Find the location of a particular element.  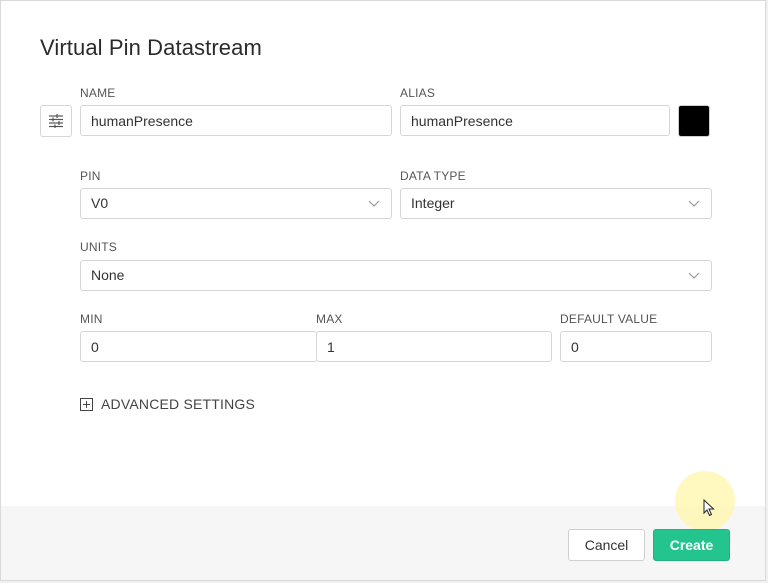

datastream-icon-button is located at coordinates (56, 121).